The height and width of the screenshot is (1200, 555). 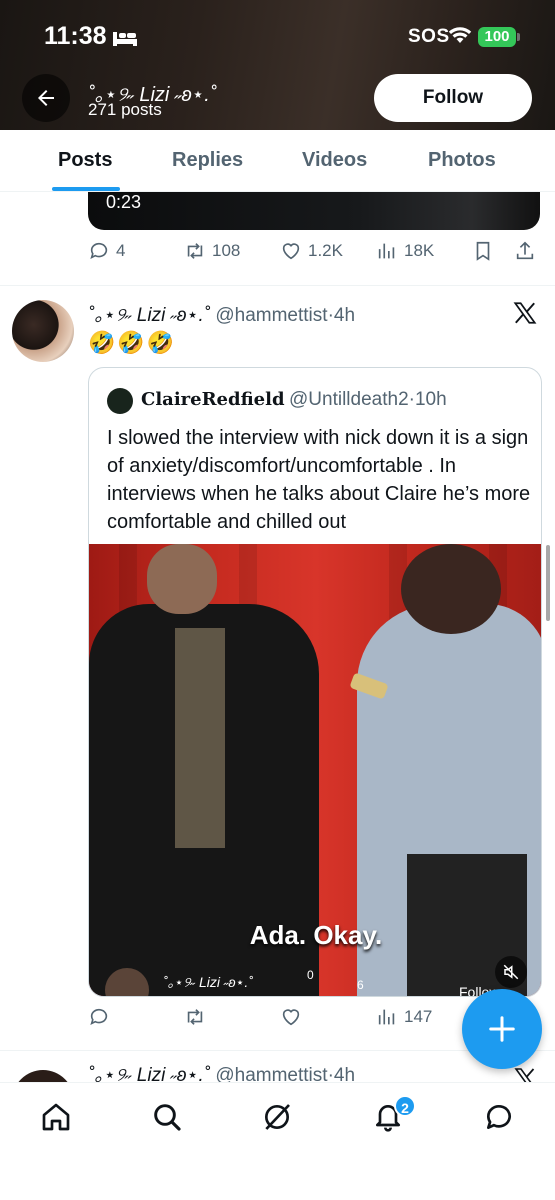 I want to click on tab-replies: Replies, so click(x=207, y=160).